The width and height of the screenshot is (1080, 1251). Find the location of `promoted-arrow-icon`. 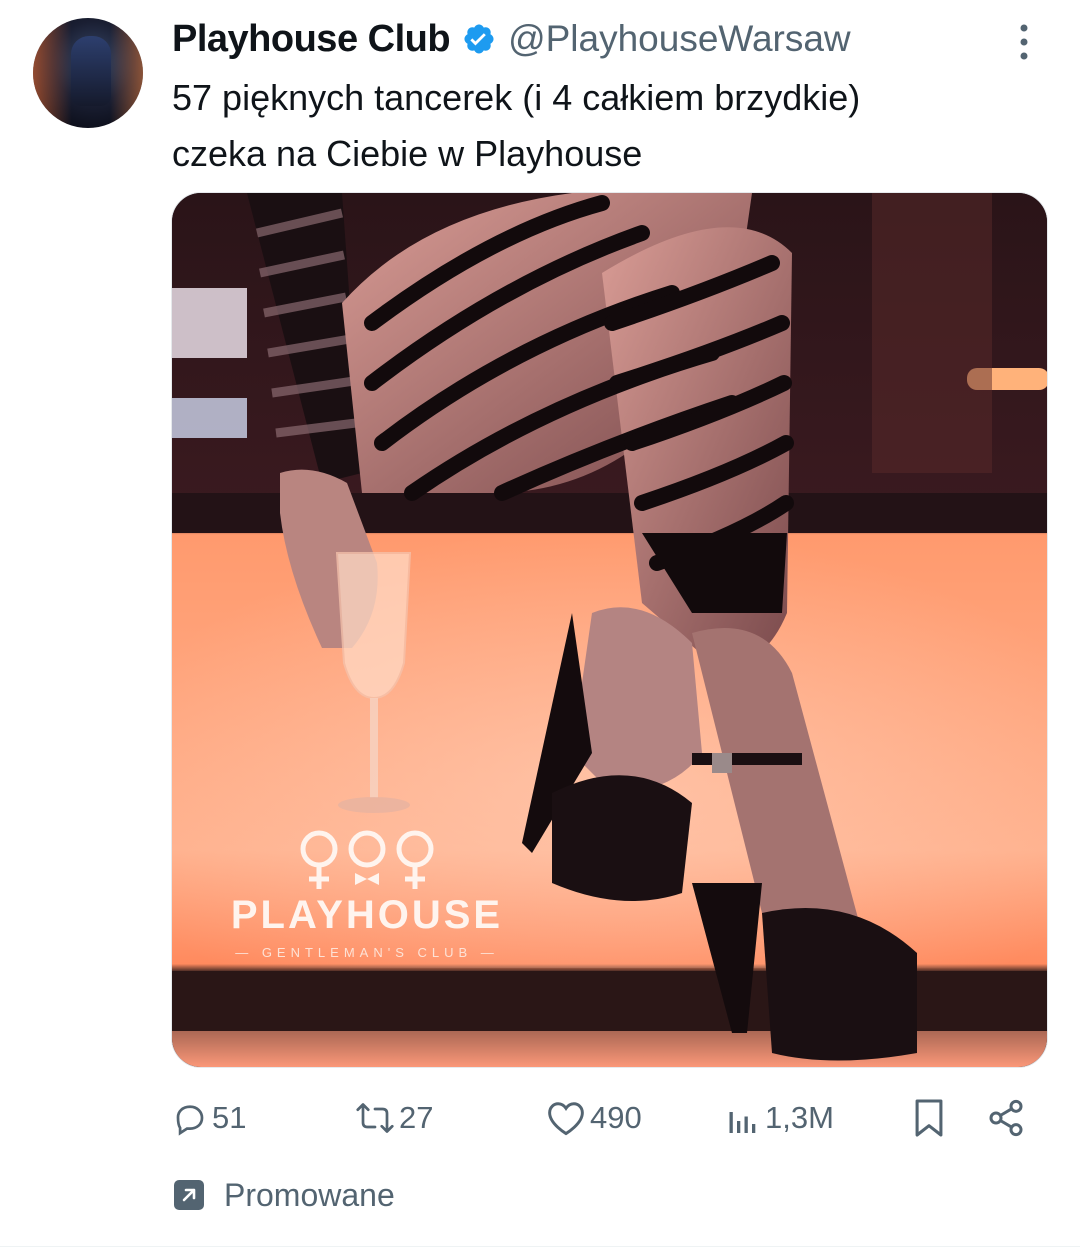

promoted-arrow-icon is located at coordinates (189, 1195).